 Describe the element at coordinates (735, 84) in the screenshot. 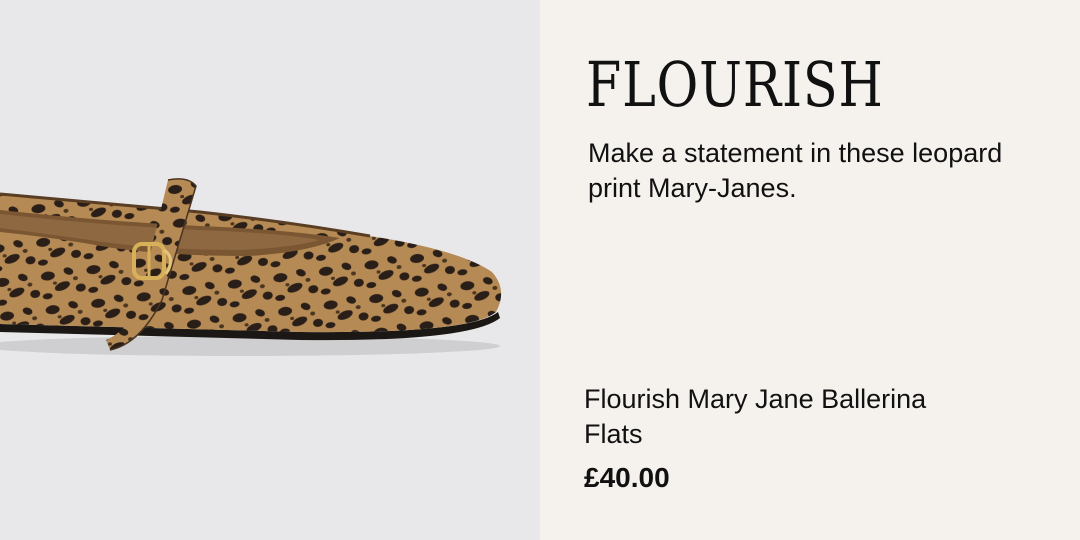

I see `brand-logo: FLOURISH` at that location.